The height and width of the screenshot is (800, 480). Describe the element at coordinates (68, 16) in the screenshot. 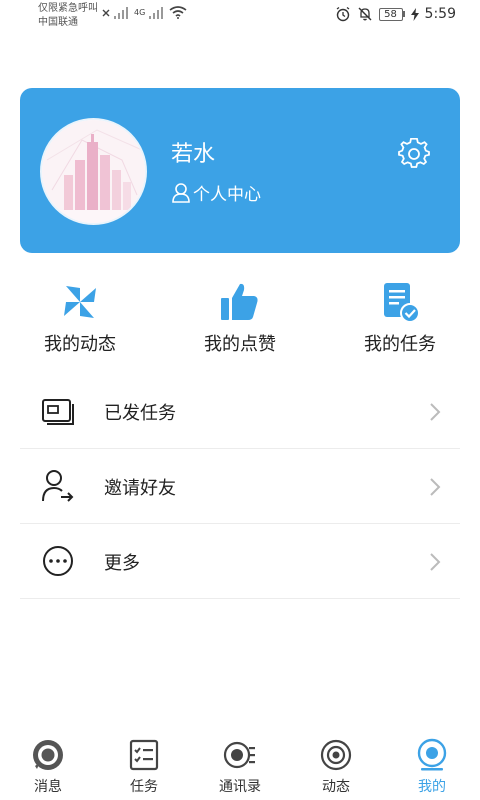

I see `carrier-info: 仅限紧急呼叫 中国联通` at that location.